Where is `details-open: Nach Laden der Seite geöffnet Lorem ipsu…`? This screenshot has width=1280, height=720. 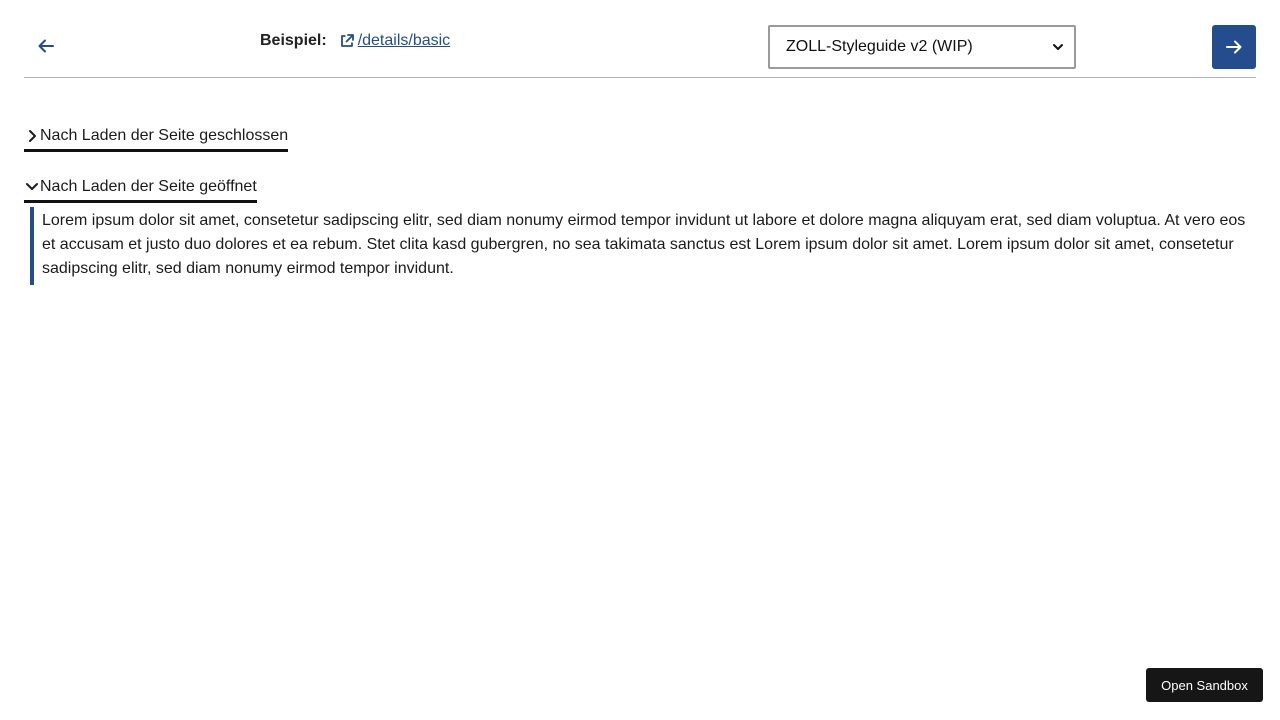
details-open: Nach Laden der Seite geöffnet Lorem ipsu… is located at coordinates (640, 231).